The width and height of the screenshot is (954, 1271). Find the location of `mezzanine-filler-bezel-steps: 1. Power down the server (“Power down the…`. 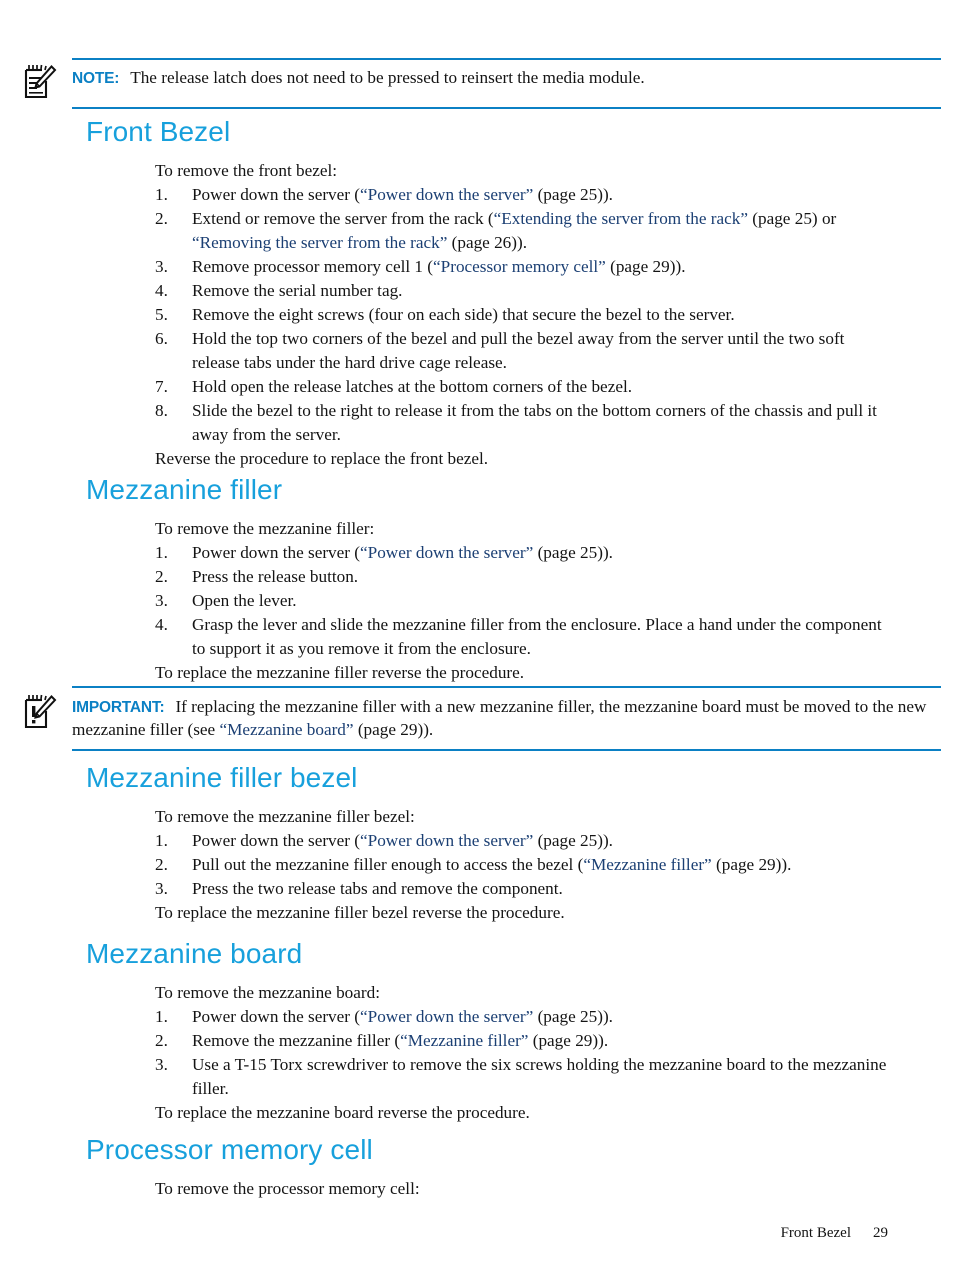

mezzanine-filler-bezel-steps: 1. Power down the server (“Power down the… is located at coordinates (525, 865).